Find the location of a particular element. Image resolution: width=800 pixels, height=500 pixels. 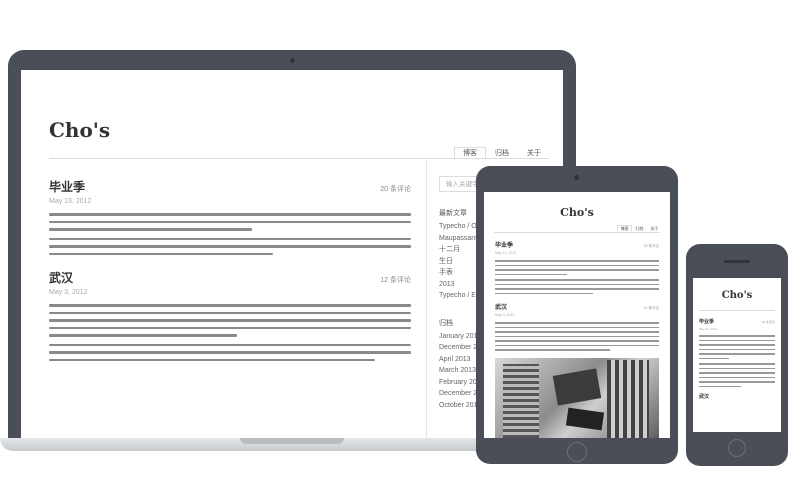

tab-about: 关于 is located at coordinates (654, 228).